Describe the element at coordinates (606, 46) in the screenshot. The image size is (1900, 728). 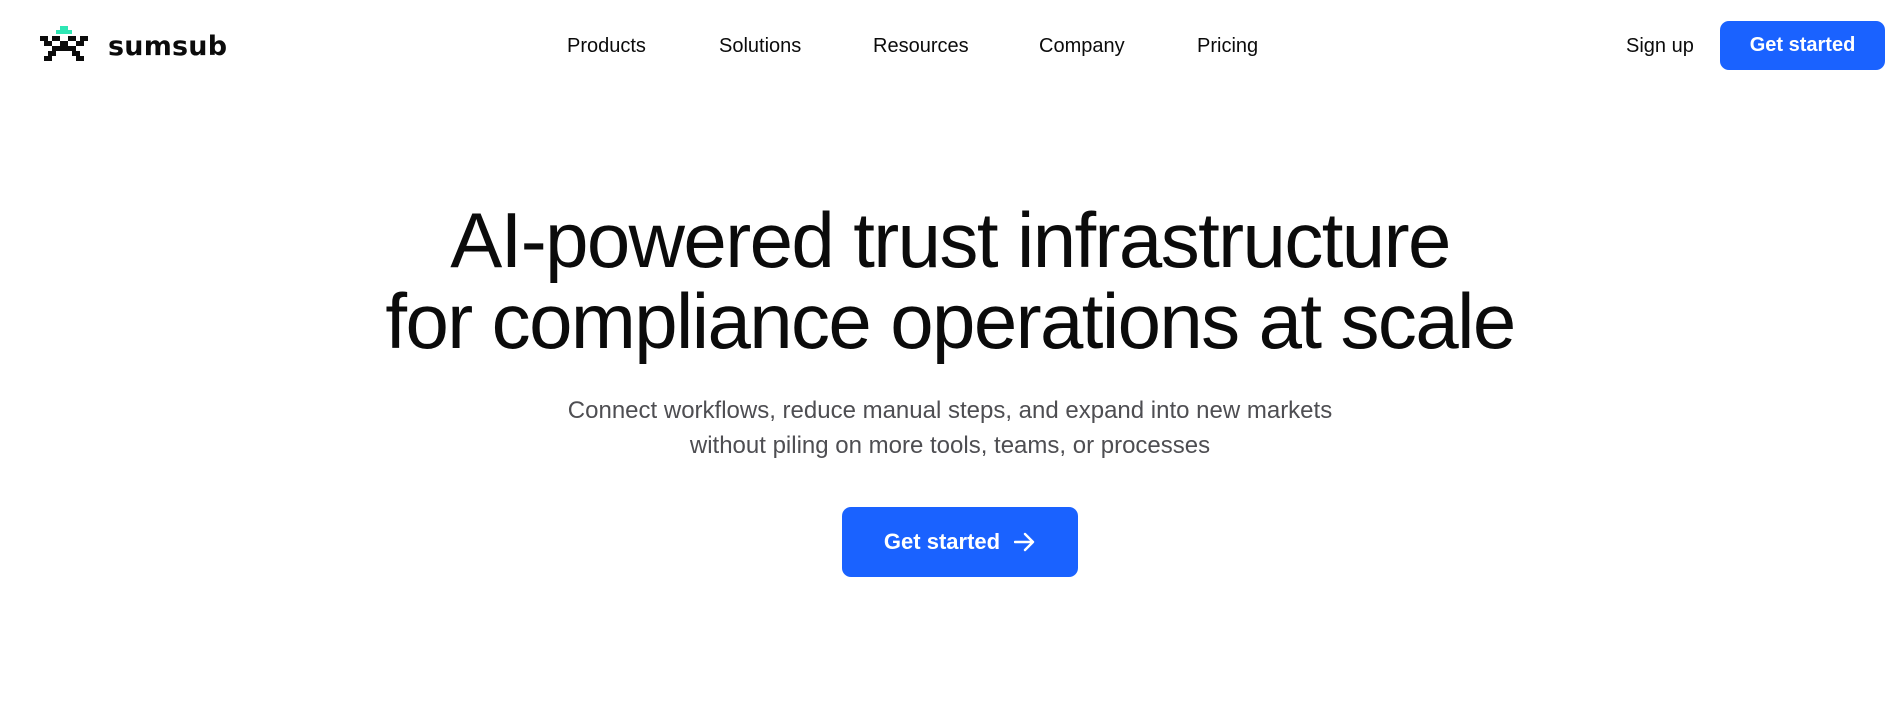
I see `nav-item-products: Products` at that location.